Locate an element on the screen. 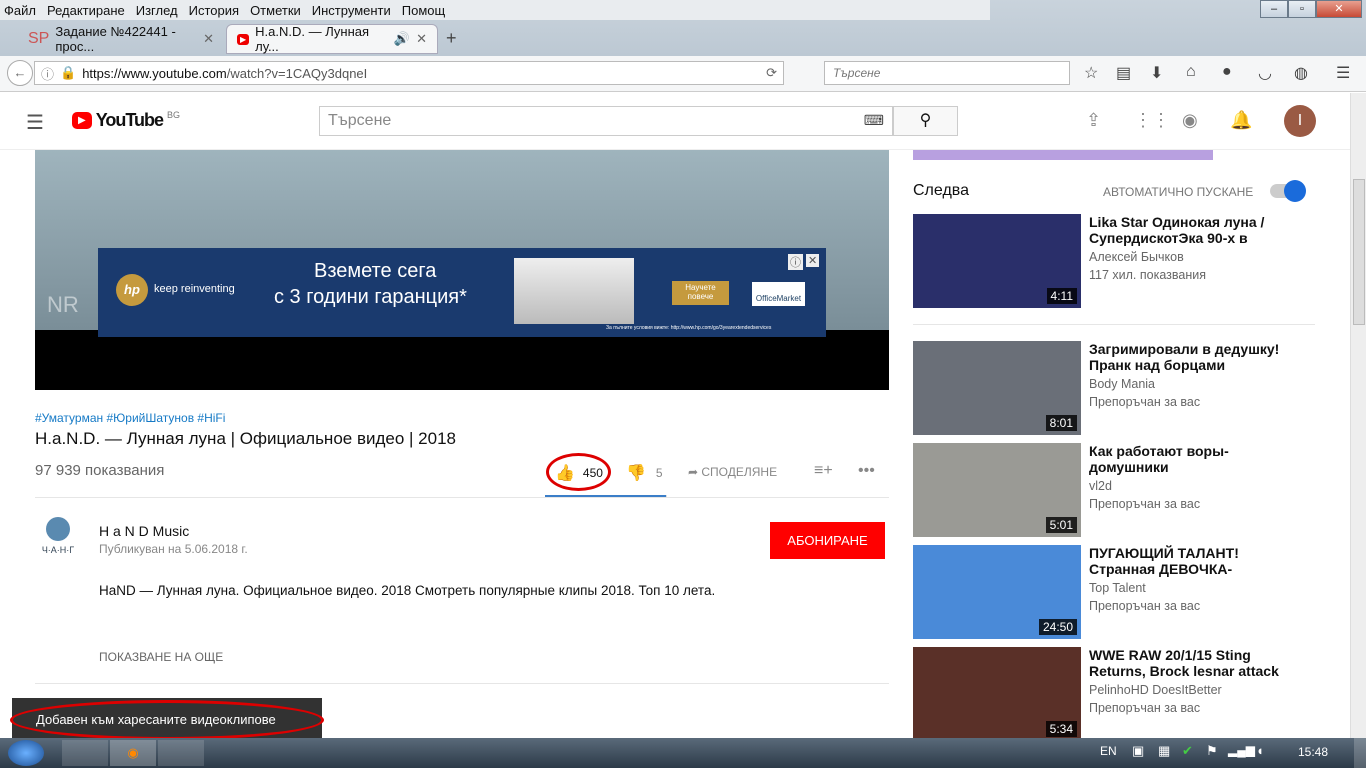 This screenshot has width=1366, height=768. video-thumbnail: 8:01 is located at coordinates (997, 388).